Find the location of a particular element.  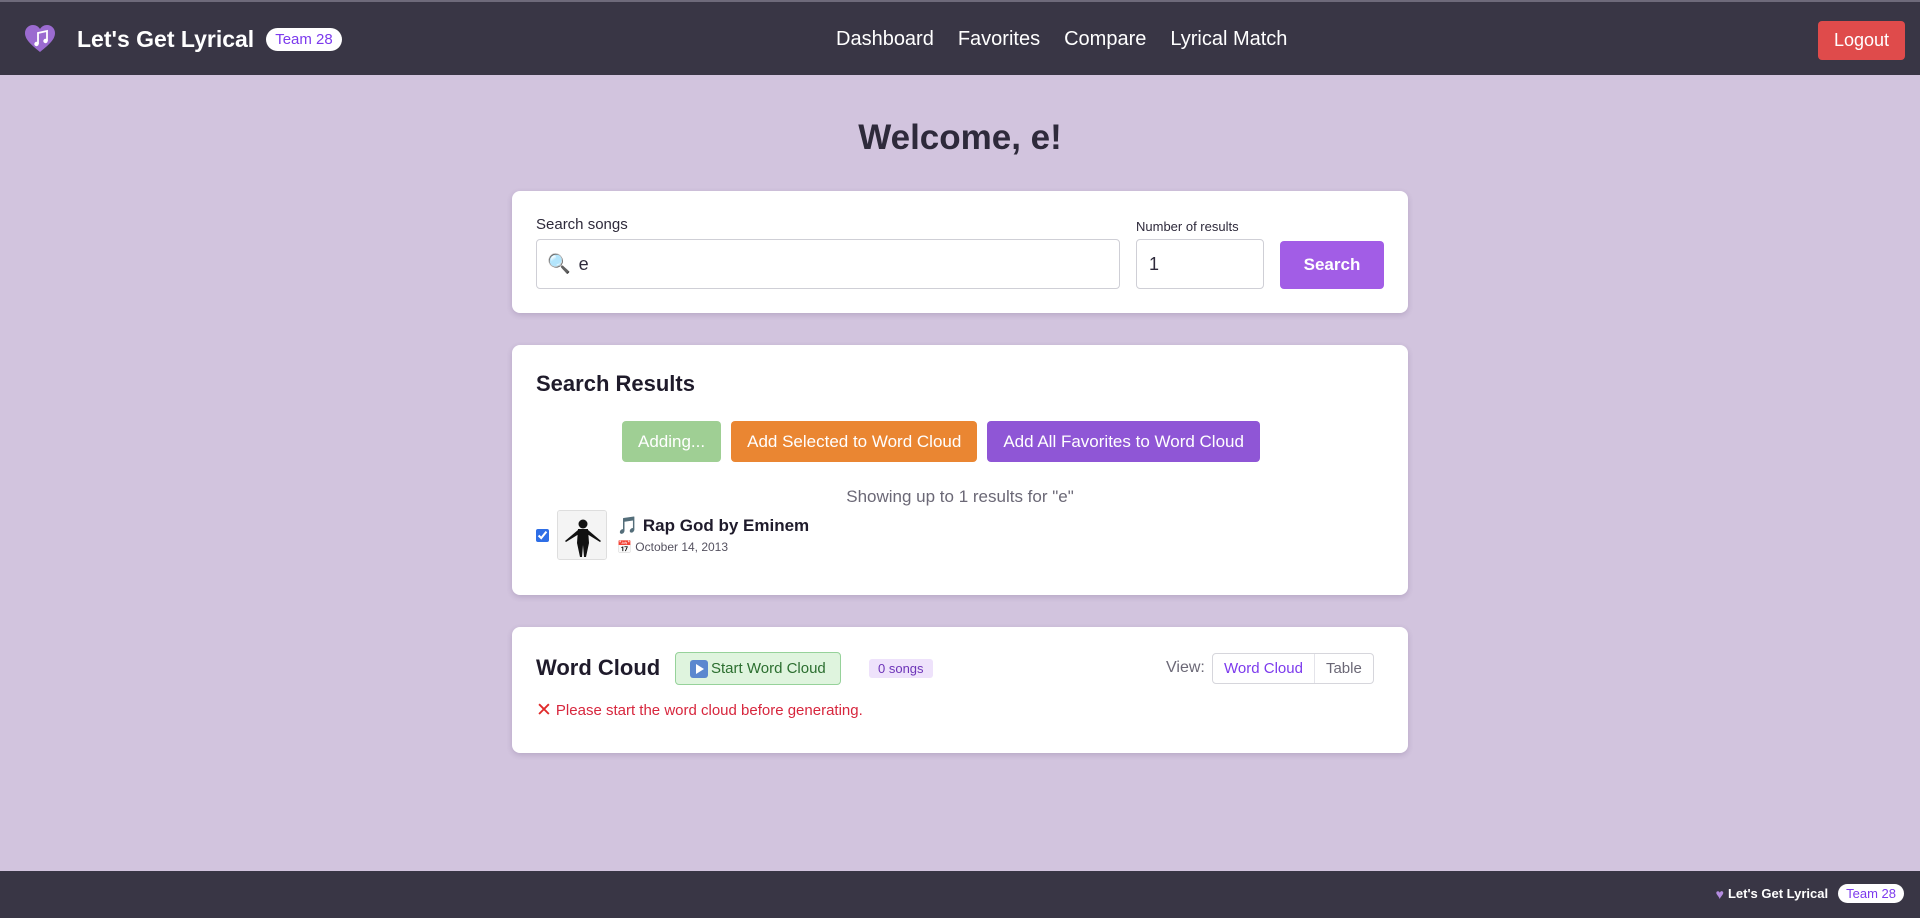

search-card: Search songs 🔍 Number of results Search is located at coordinates (960, 252).